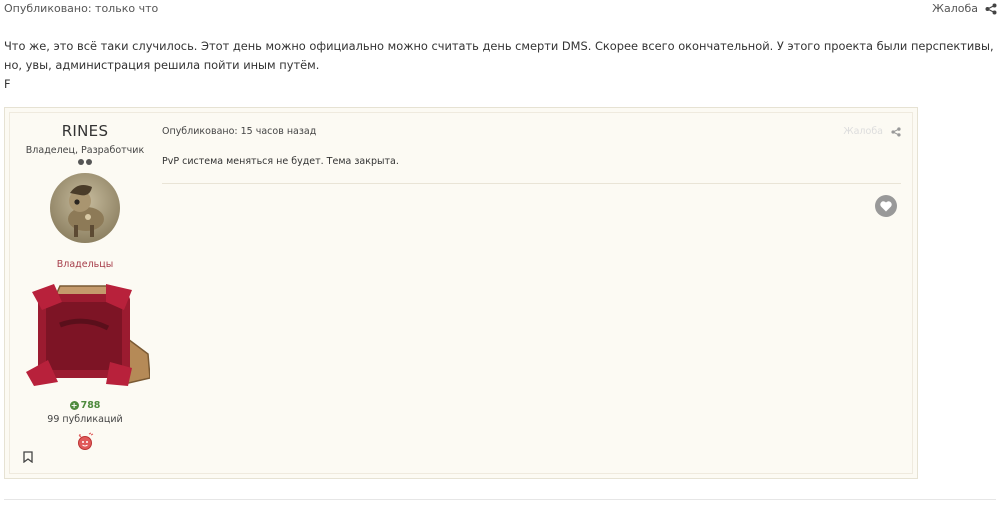 This screenshot has width=1000, height=511. I want to click on reputation-badge: +788, so click(85, 405).